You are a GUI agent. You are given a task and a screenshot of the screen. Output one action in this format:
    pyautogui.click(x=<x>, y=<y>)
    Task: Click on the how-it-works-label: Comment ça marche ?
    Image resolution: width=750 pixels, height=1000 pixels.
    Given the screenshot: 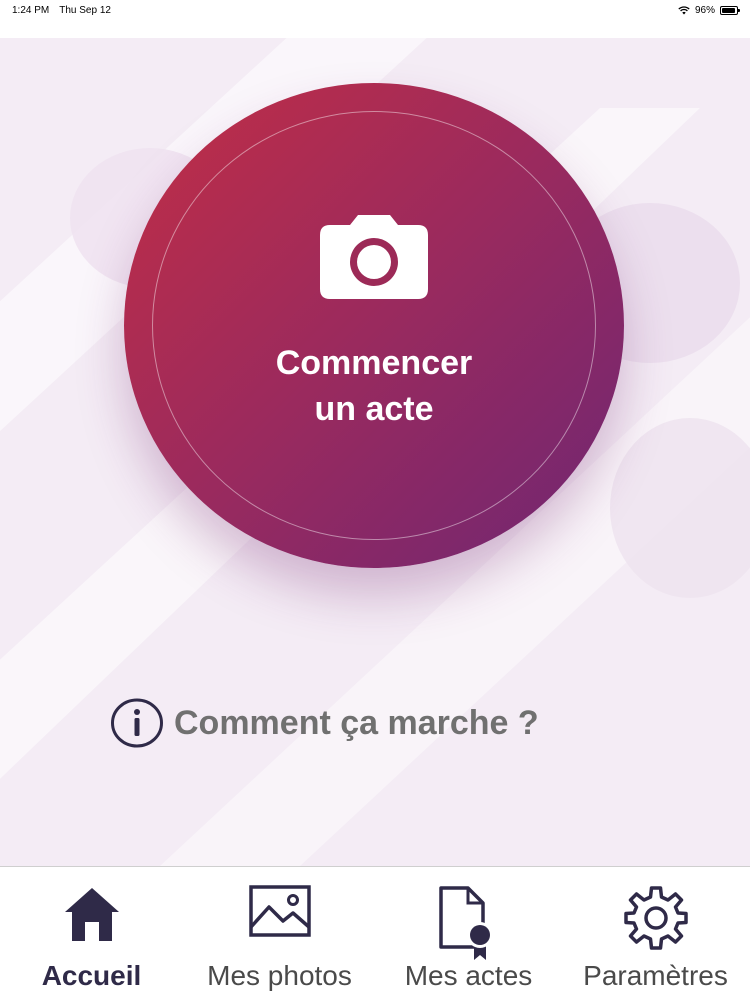 What is the action you would take?
    pyautogui.click(x=356, y=722)
    